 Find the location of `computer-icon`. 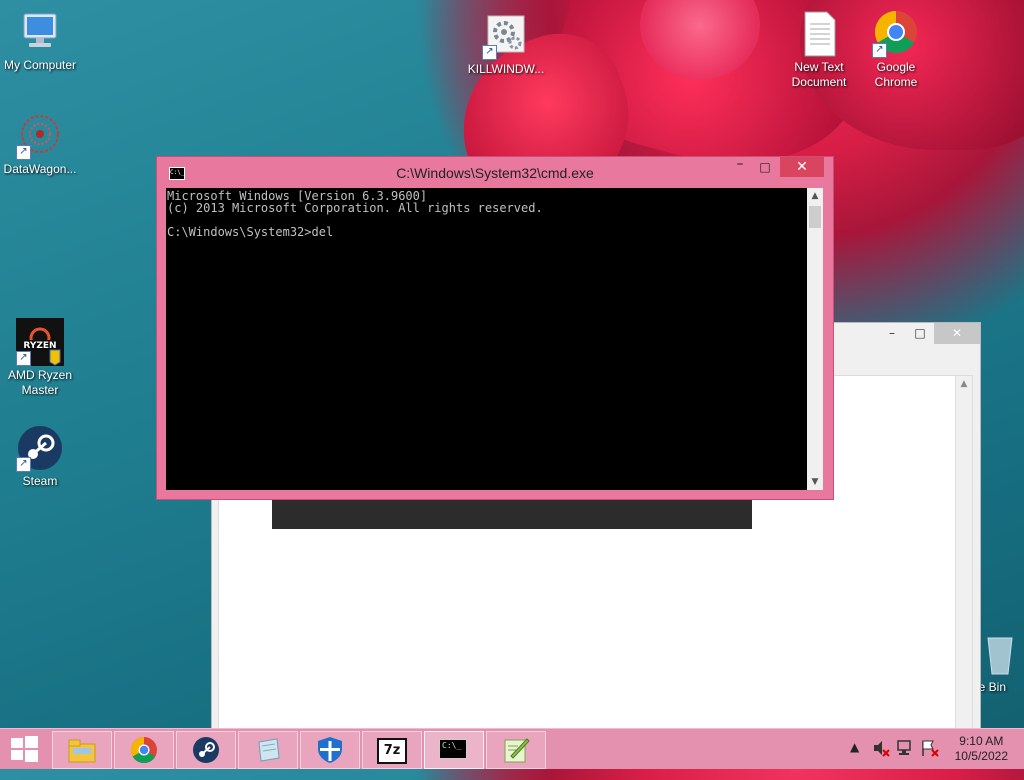

computer-icon is located at coordinates (40, 32).